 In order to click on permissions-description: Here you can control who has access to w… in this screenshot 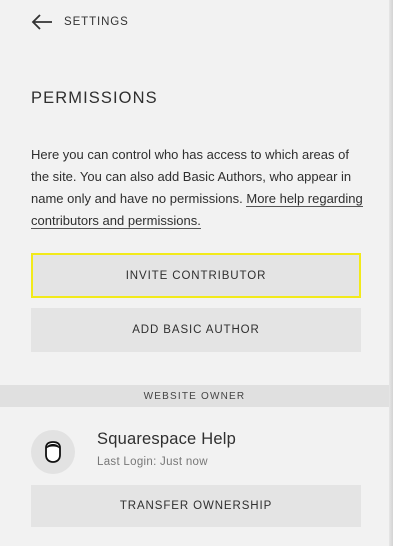, I will do `click(198, 188)`.